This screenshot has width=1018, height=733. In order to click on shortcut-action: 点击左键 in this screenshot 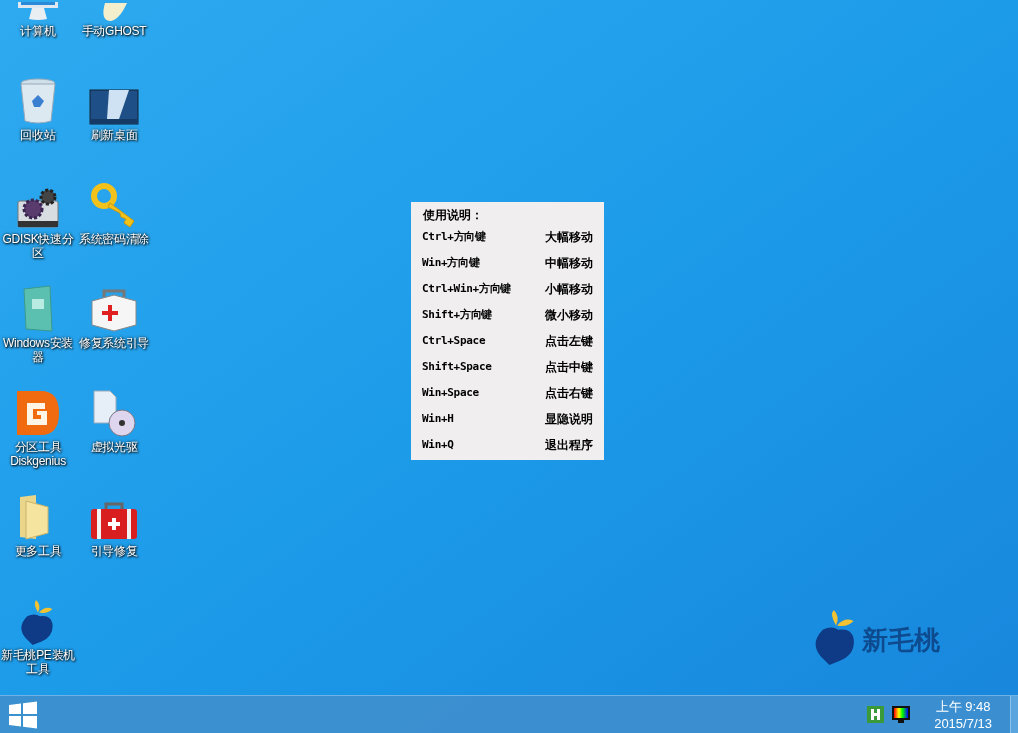, I will do `click(569, 341)`.